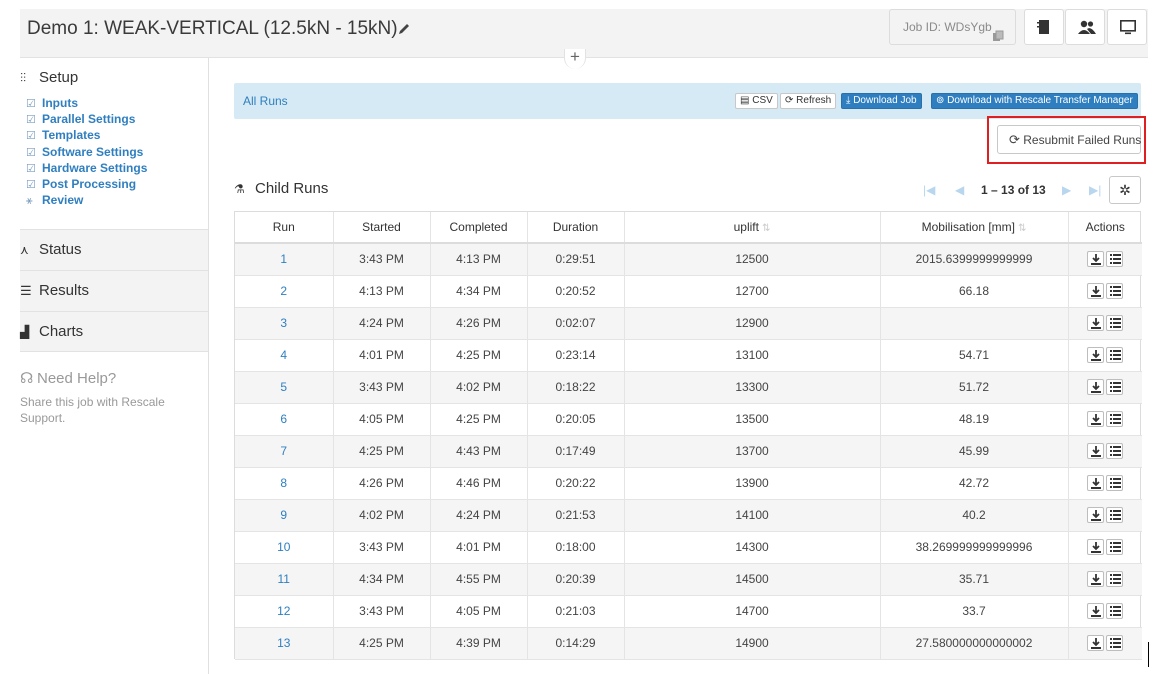  Describe the element at coordinates (284, 611) in the screenshot. I see `run-link: 12` at that location.